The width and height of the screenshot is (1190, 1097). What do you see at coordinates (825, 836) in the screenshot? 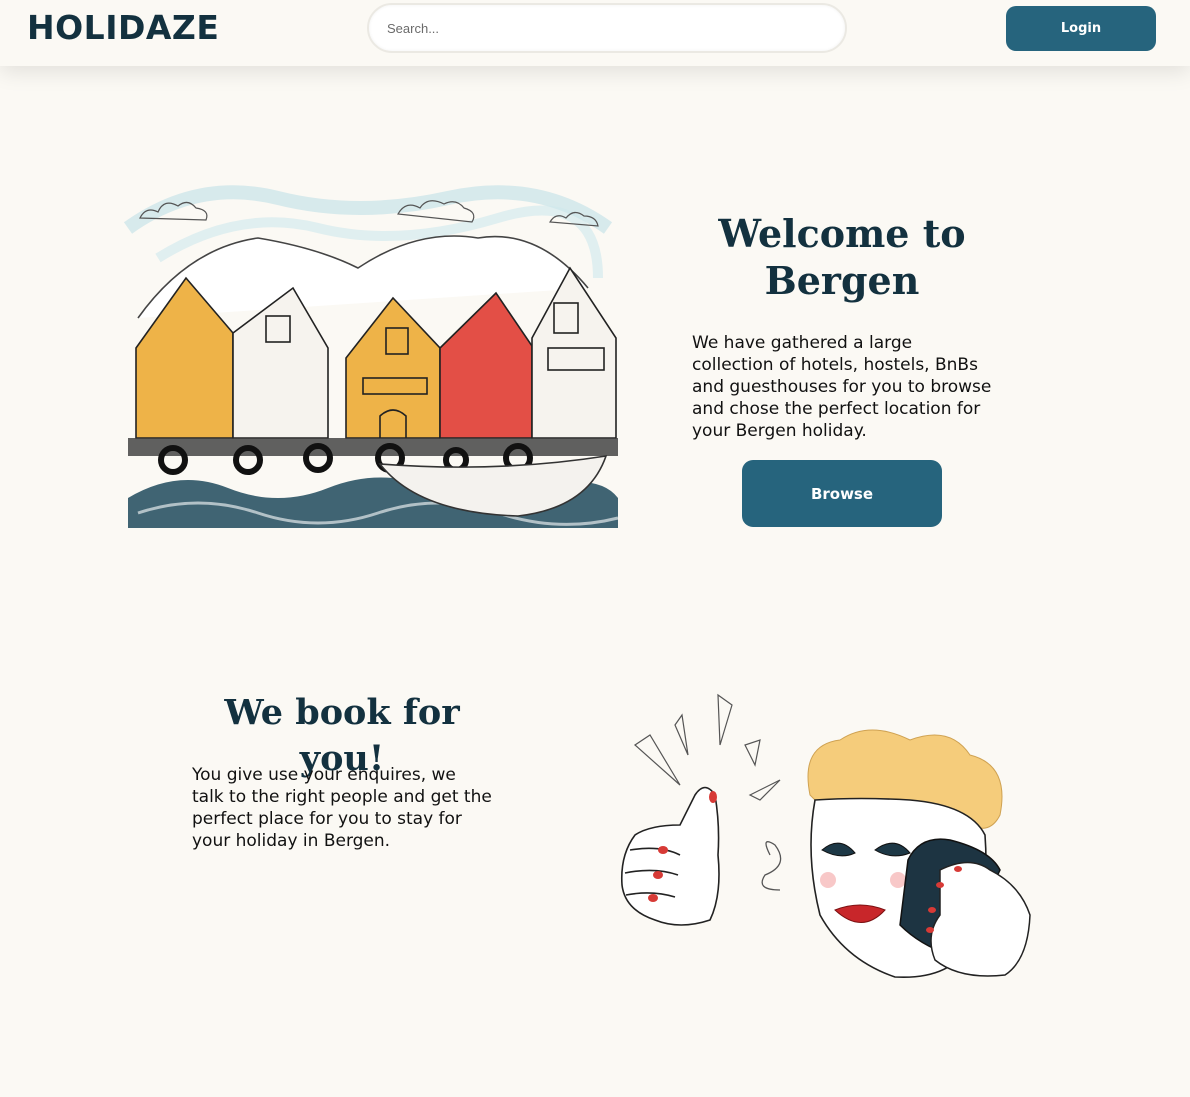
I see `woman-phone-illustration` at bounding box center [825, 836].